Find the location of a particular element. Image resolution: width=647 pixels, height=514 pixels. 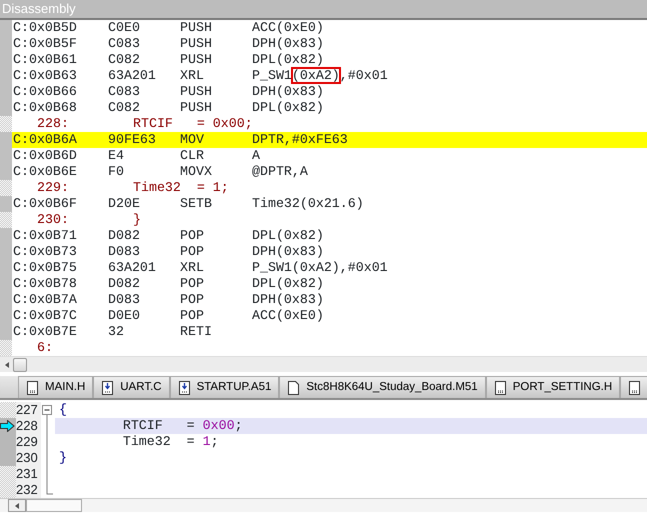

file-tab: STARTUP.A51 is located at coordinates (225, 387).